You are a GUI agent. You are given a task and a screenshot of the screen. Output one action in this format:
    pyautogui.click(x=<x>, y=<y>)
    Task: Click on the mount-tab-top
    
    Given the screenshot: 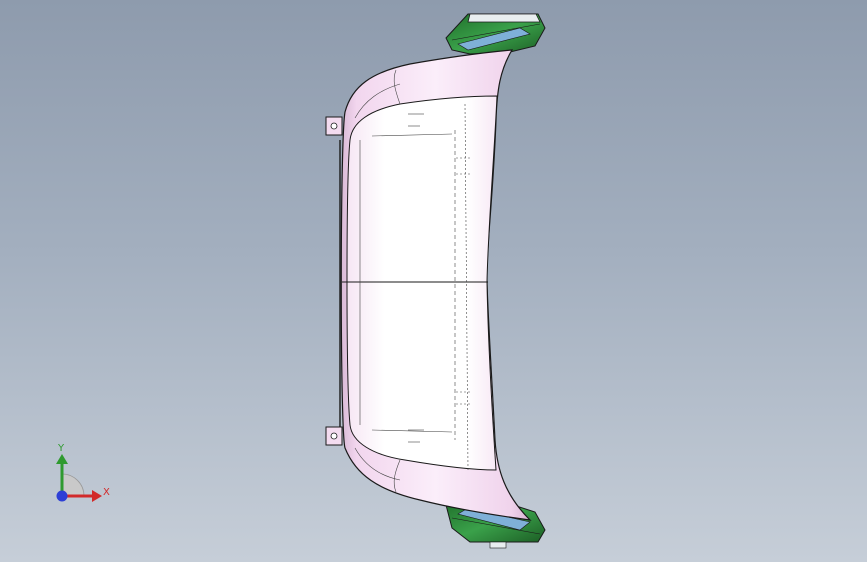 What is the action you would take?
    pyautogui.click(x=334, y=126)
    